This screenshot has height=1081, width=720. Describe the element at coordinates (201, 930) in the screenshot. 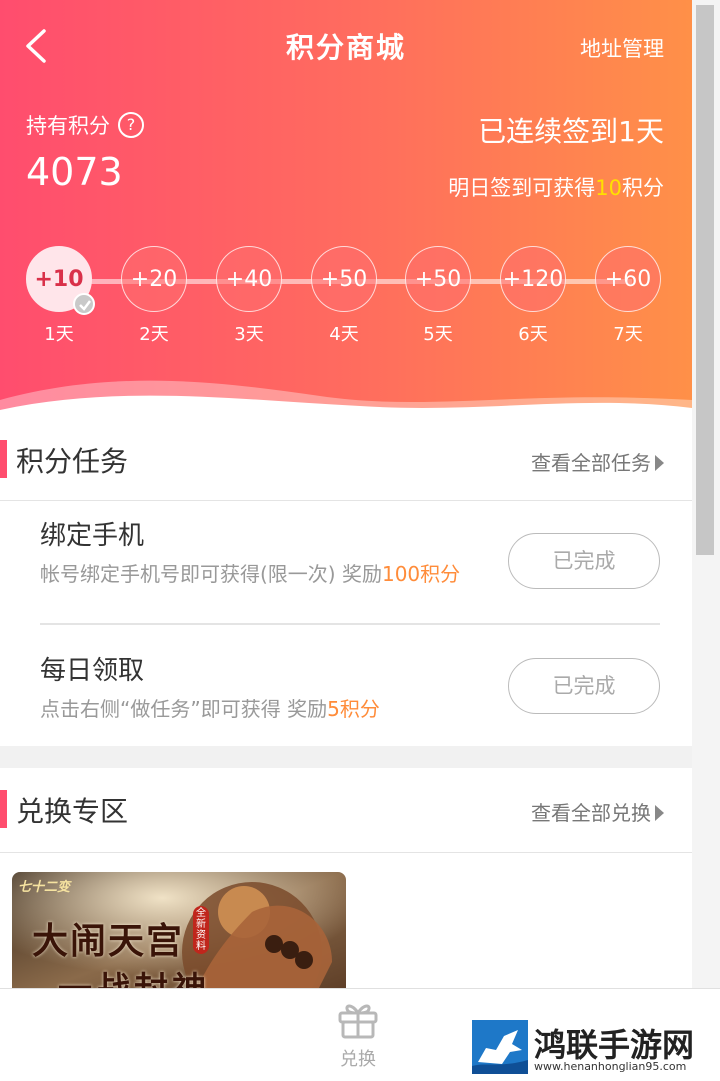

I see `product-tag: 全新资料` at that location.